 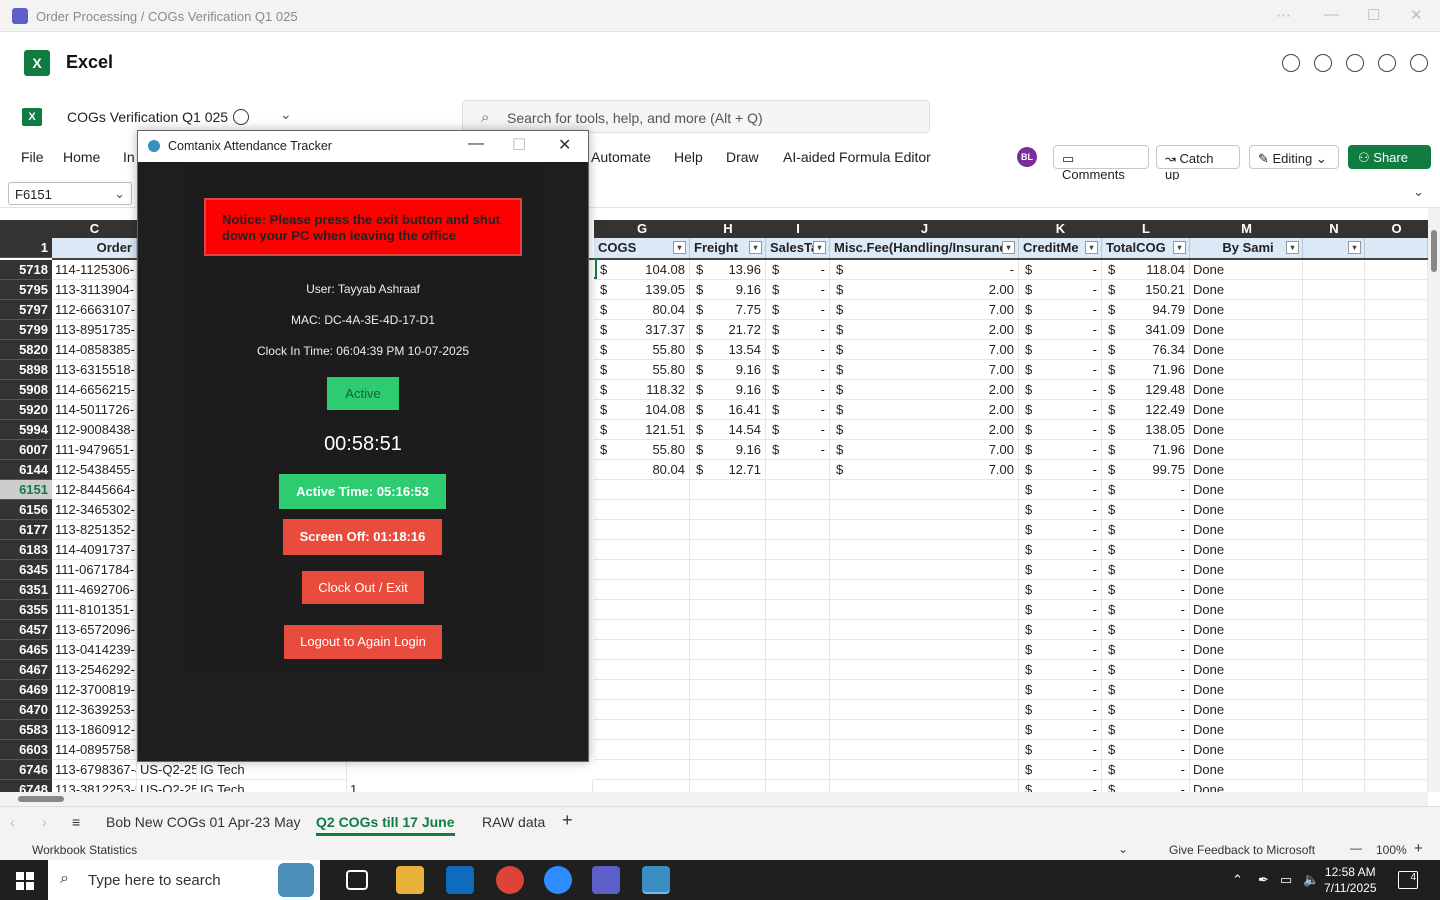 I want to click on table-cell: 113-8951735-, so click(x=94, y=330).